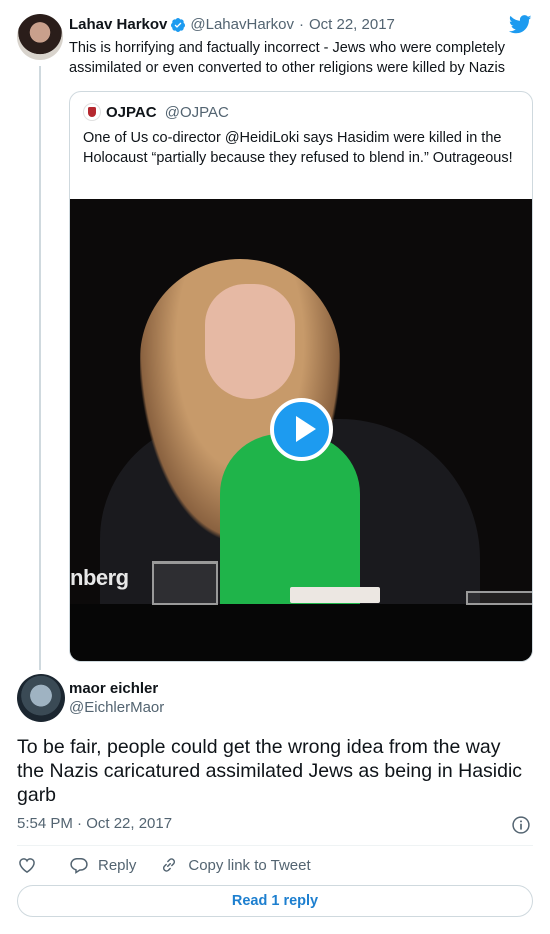 This screenshot has width=550, height=934. What do you see at coordinates (335, 595) in the screenshot?
I see `video-frame-paper` at bounding box center [335, 595].